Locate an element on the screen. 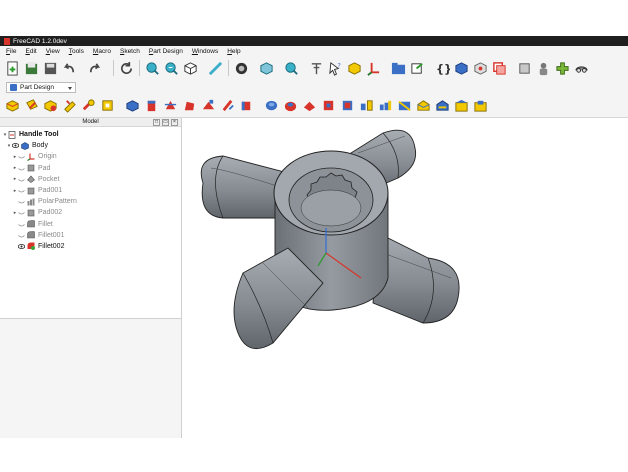 This screenshot has width=628, height=472. new-document-icon is located at coordinates (12, 68).